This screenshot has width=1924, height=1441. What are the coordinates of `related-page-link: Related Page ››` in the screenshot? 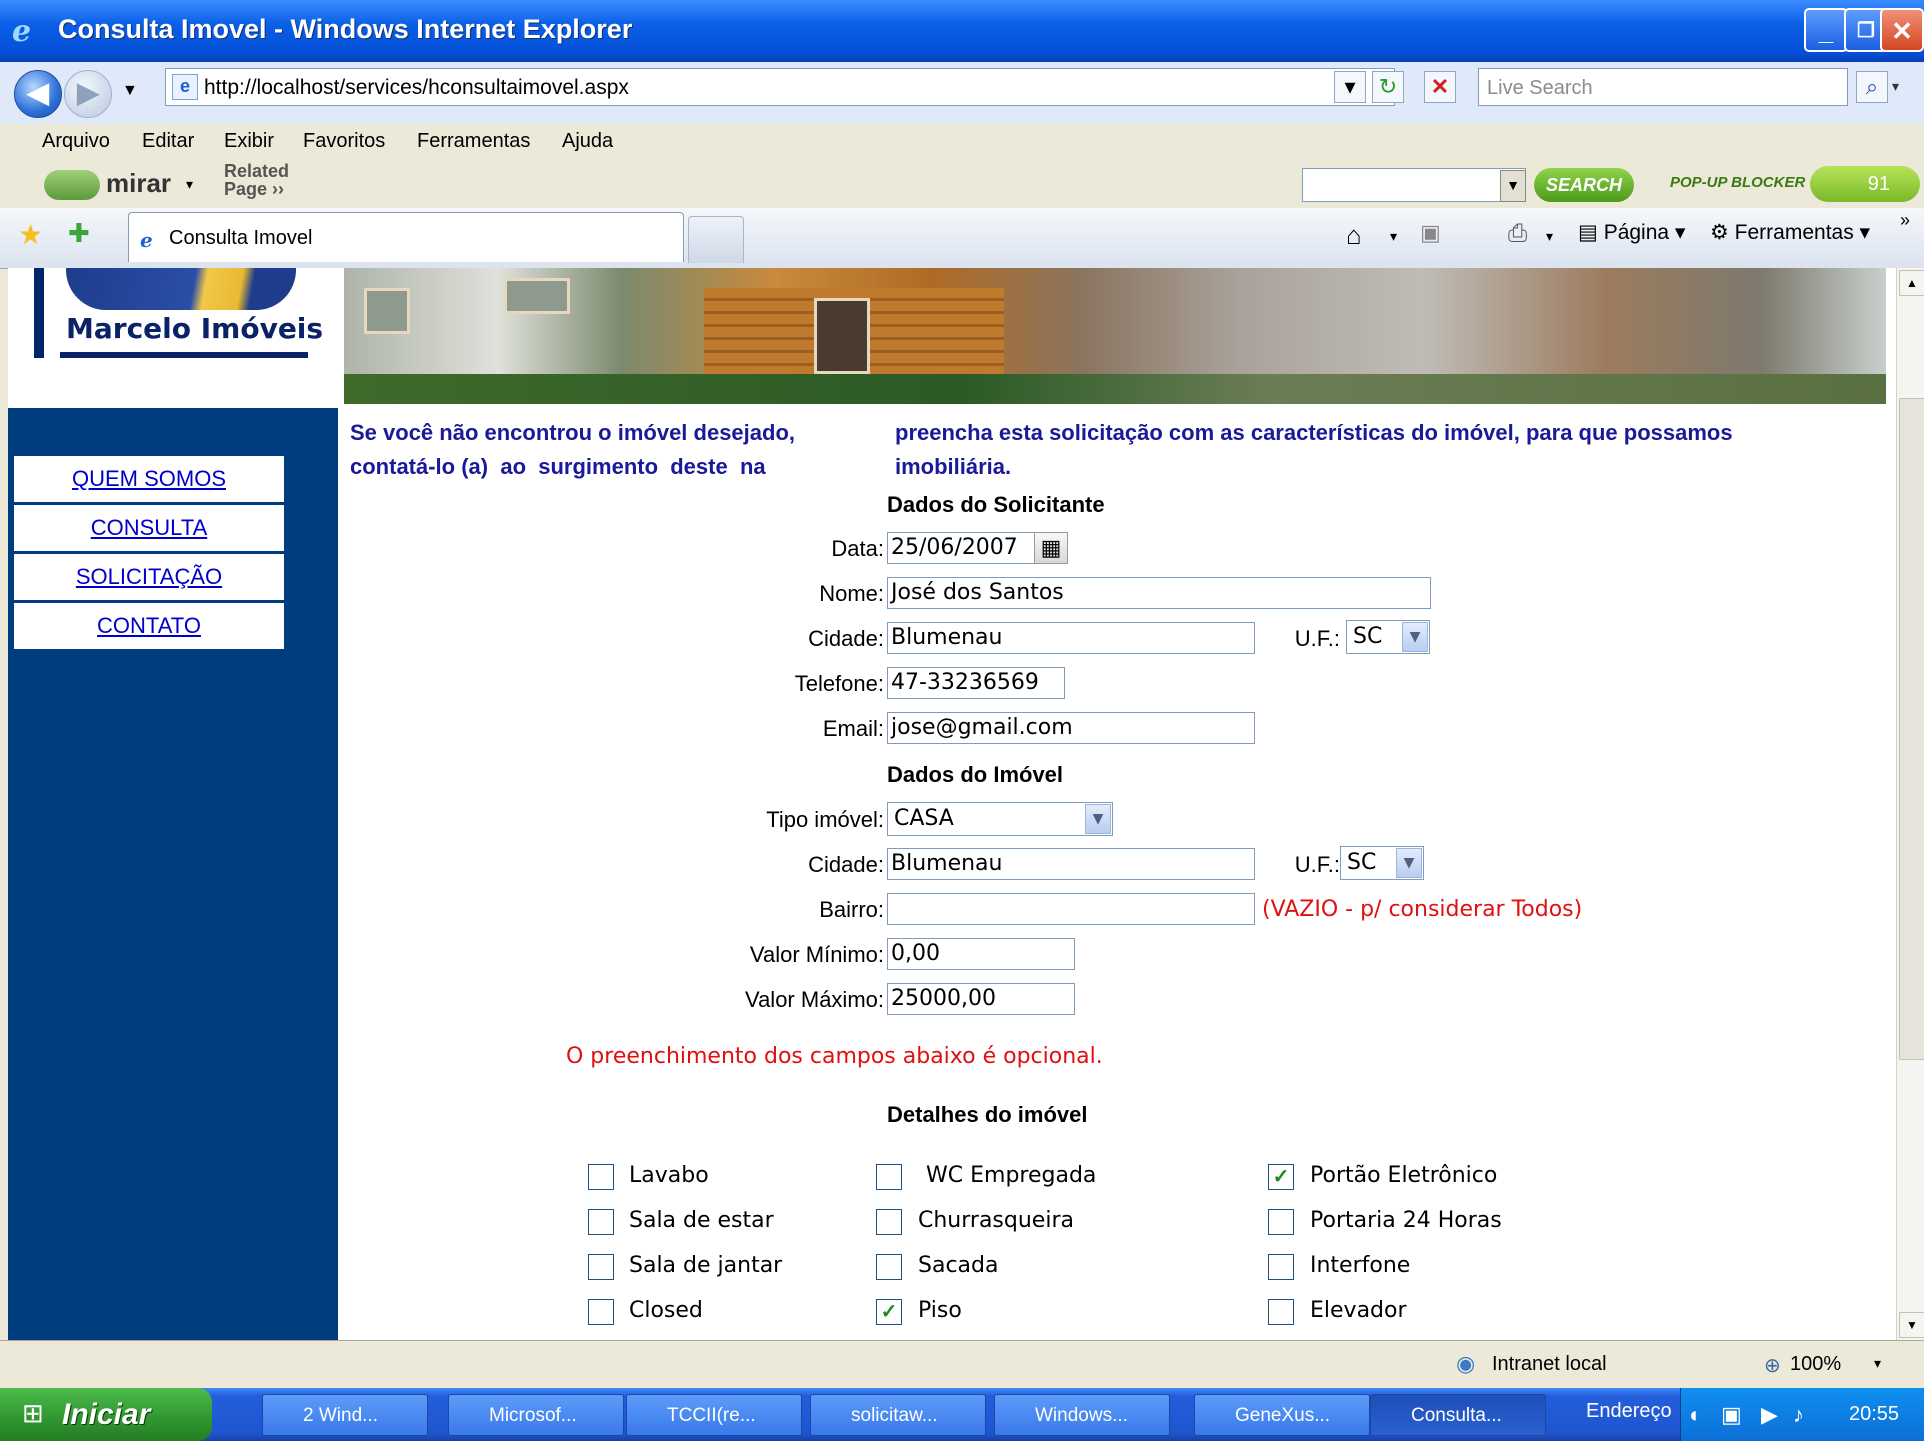 It's located at (256, 180).